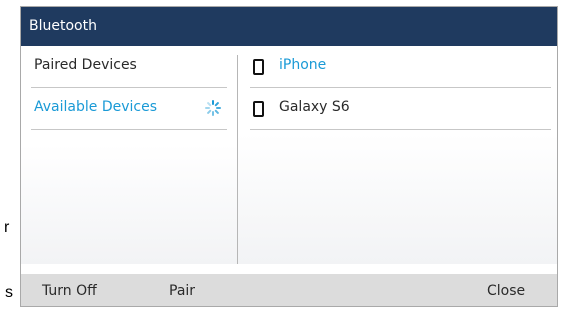  I want to click on title-bar: Bluetooth, so click(289, 26).